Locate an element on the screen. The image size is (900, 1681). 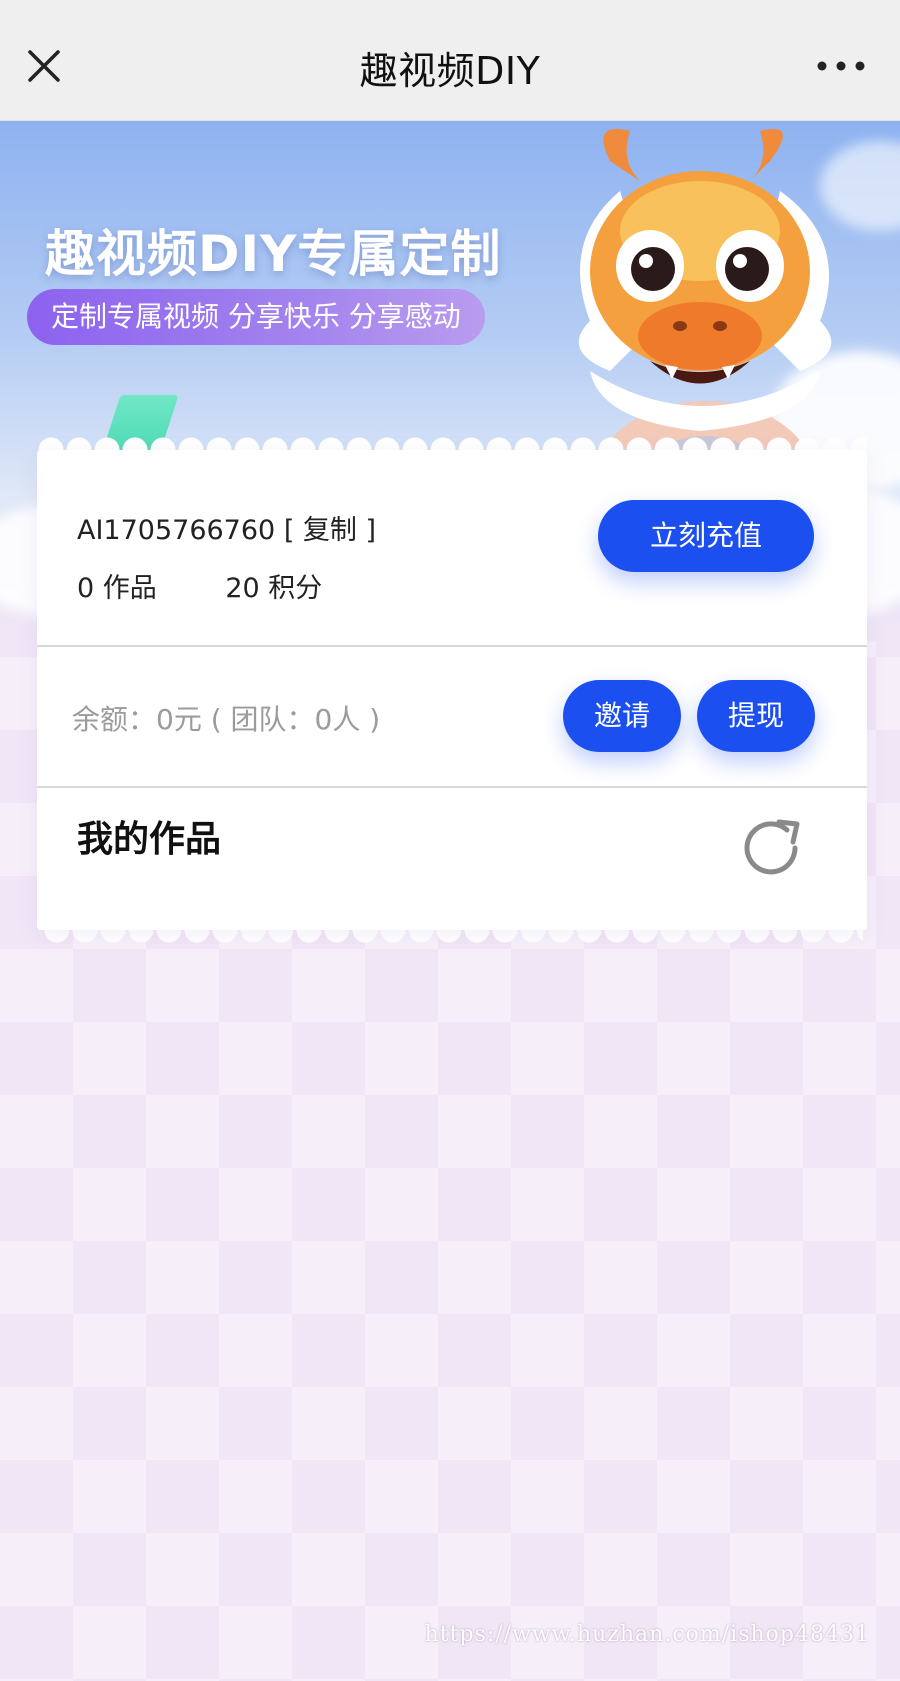
invite-button: 邀请 is located at coordinates (622, 716).